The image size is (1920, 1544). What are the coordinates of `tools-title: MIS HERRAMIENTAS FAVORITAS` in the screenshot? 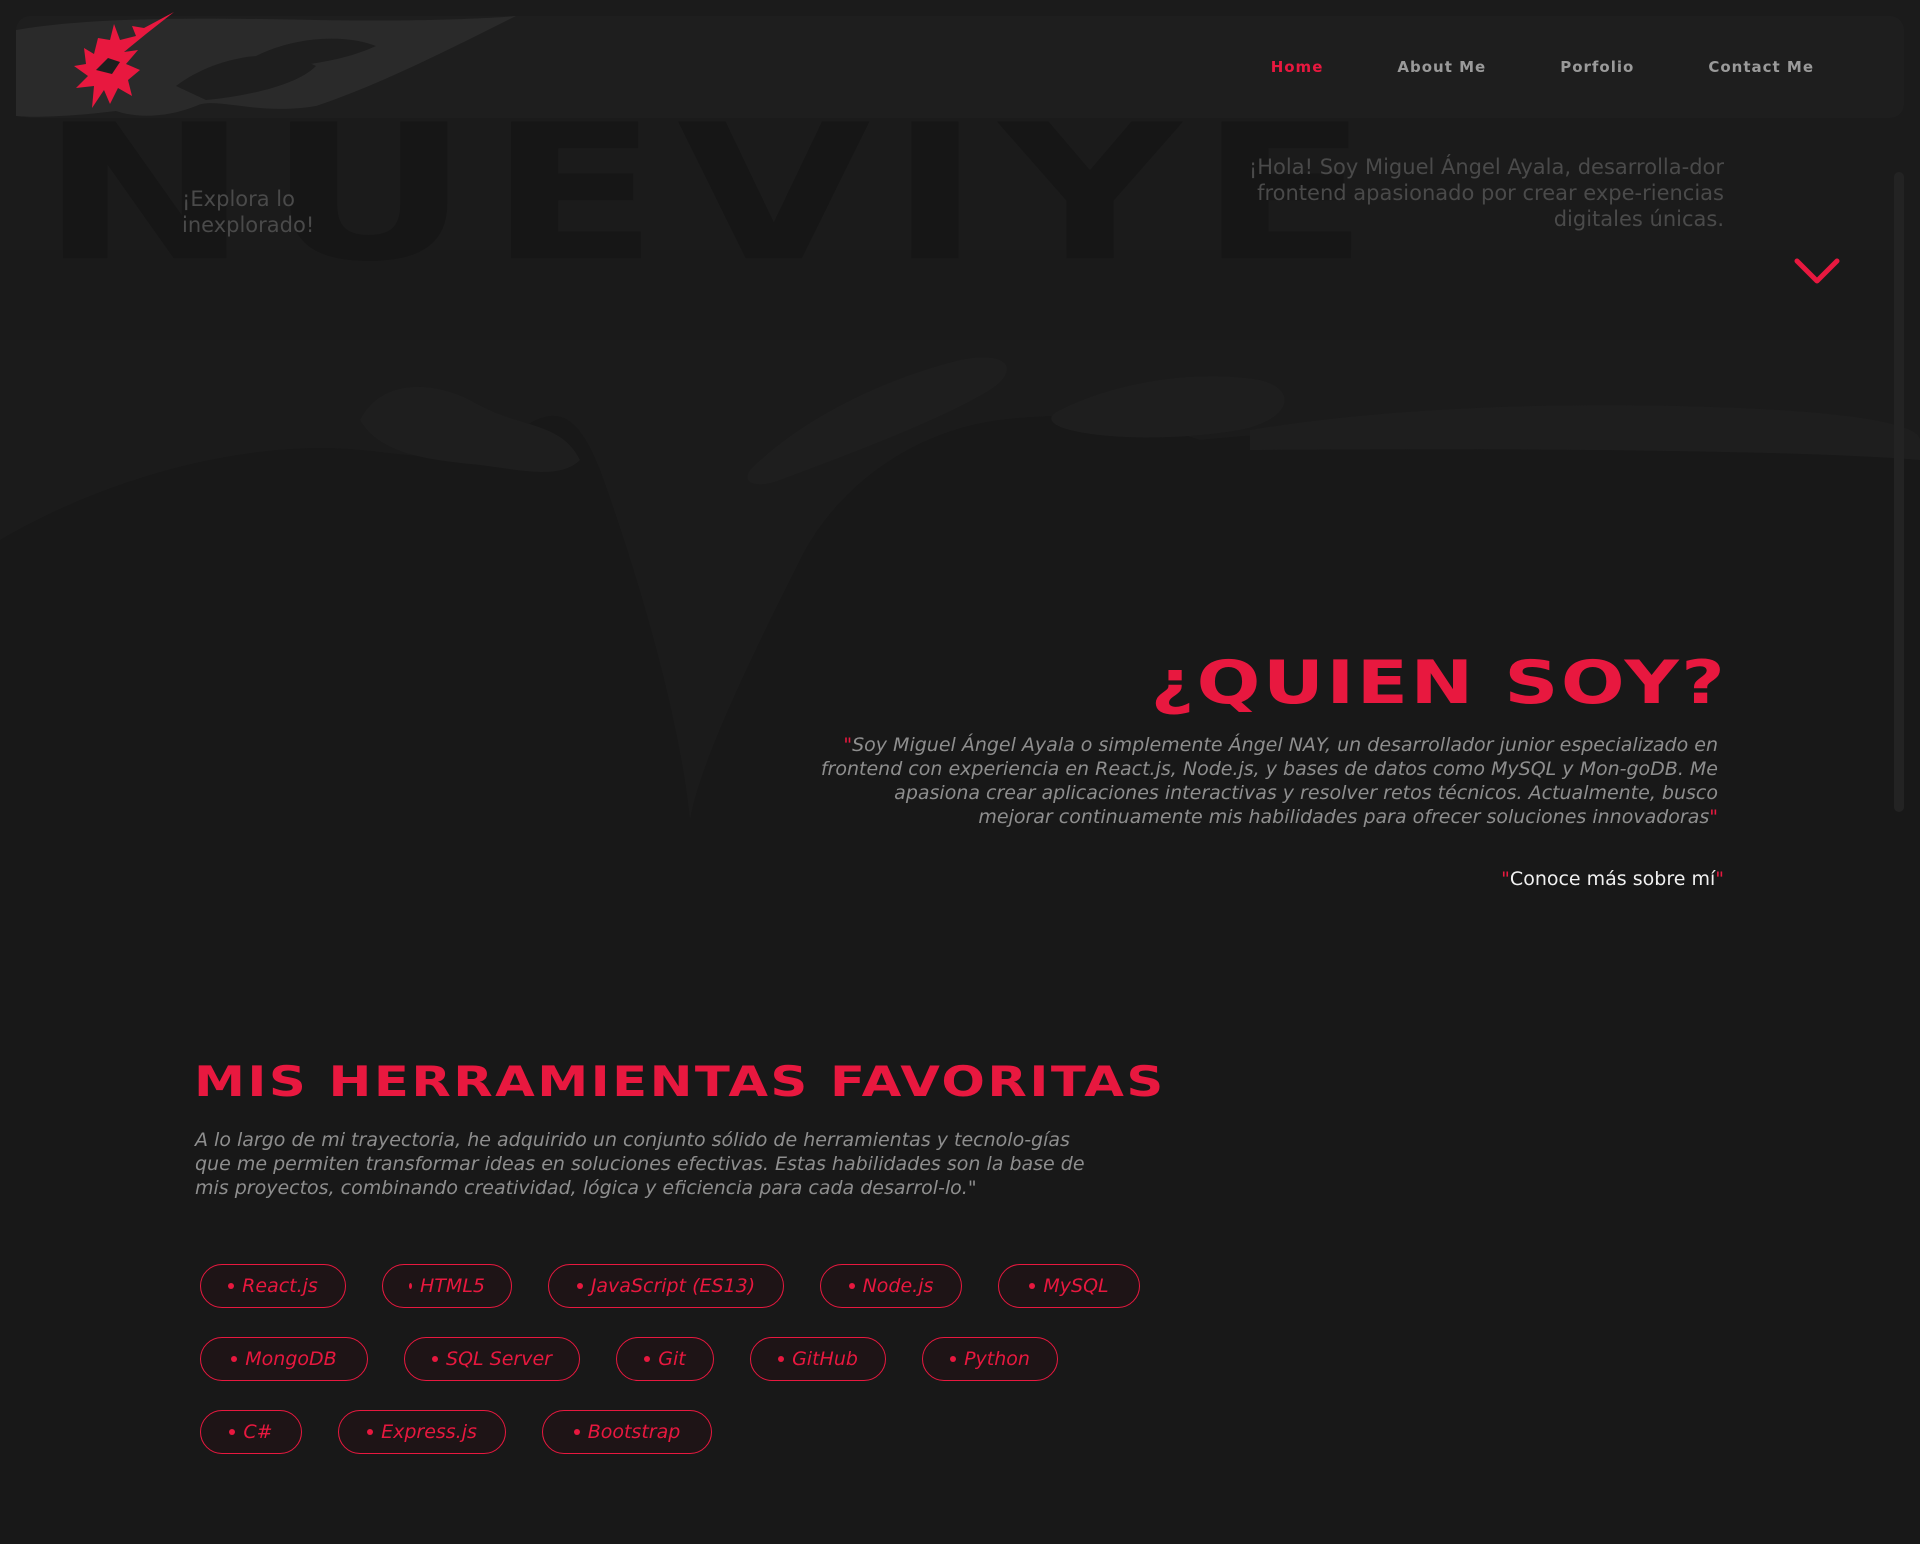 It's located at (680, 1081).